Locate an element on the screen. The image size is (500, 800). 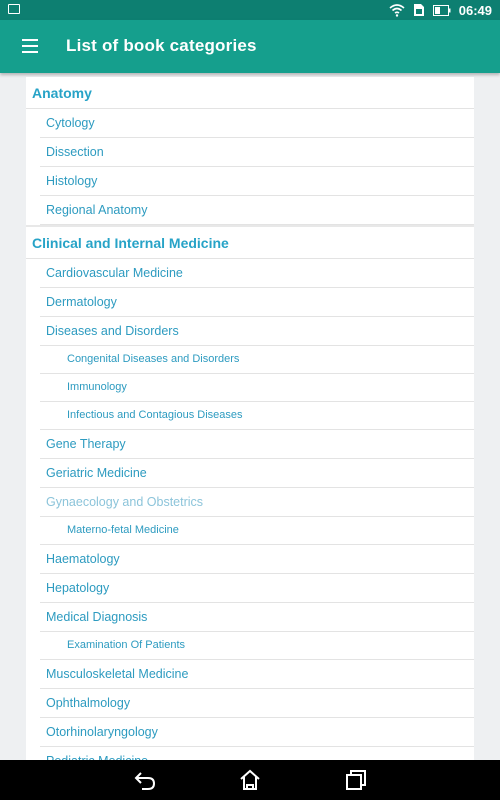
category-item-cytology: Cytology is located at coordinates (257, 123).